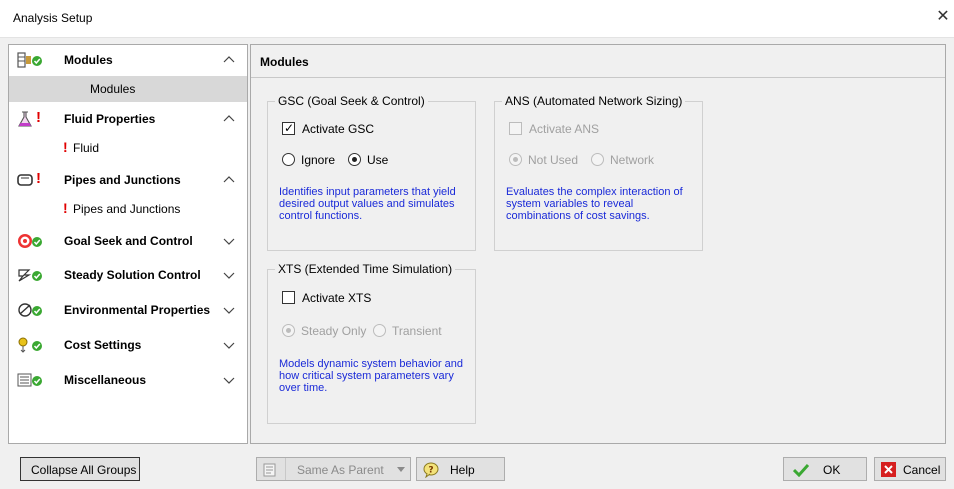  What do you see at coordinates (417, 331) in the screenshot?
I see `xts-transient-label: Transient` at bounding box center [417, 331].